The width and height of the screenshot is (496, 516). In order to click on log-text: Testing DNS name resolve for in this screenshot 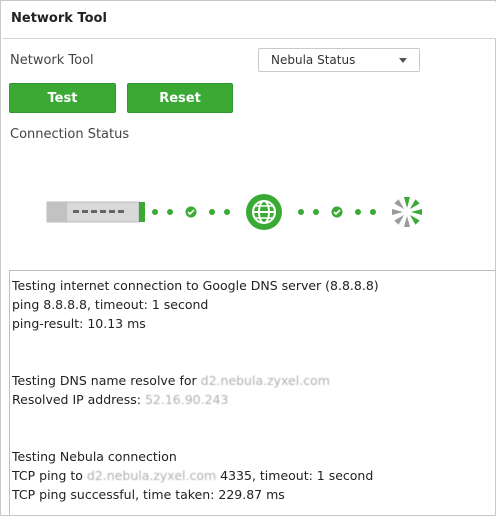, I will do `click(106, 380)`.